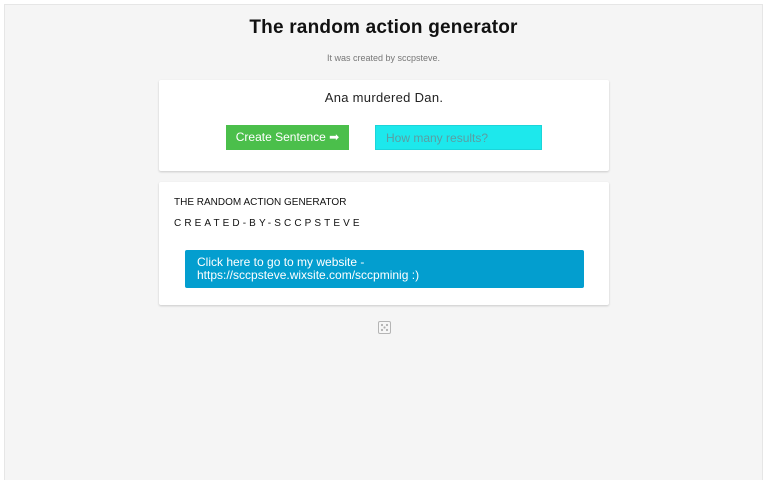 This screenshot has height=480, width=768. Describe the element at coordinates (383, 58) in the screenshot. I see `page-subtitle: It was created by sccpsteve.` at that location.